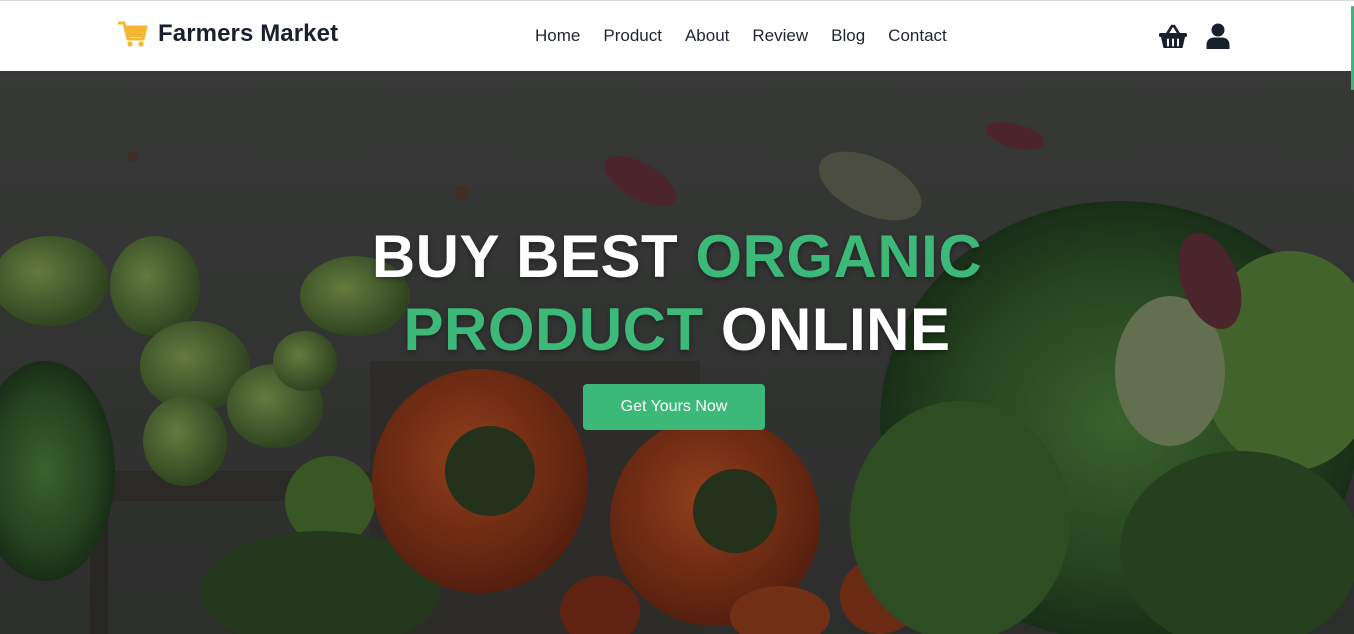  Describe the element at coordinates (674, 407) in the screenshot. I see `get-yours-now-button: Get Yours Now` at that location.